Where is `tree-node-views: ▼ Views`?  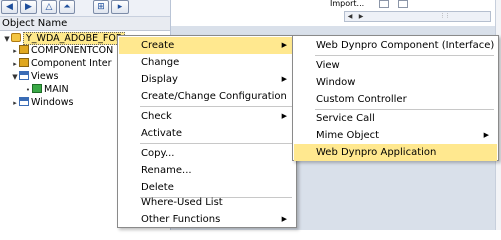
tree-node-views: ▼ Views is located at coordinates (35, 77).